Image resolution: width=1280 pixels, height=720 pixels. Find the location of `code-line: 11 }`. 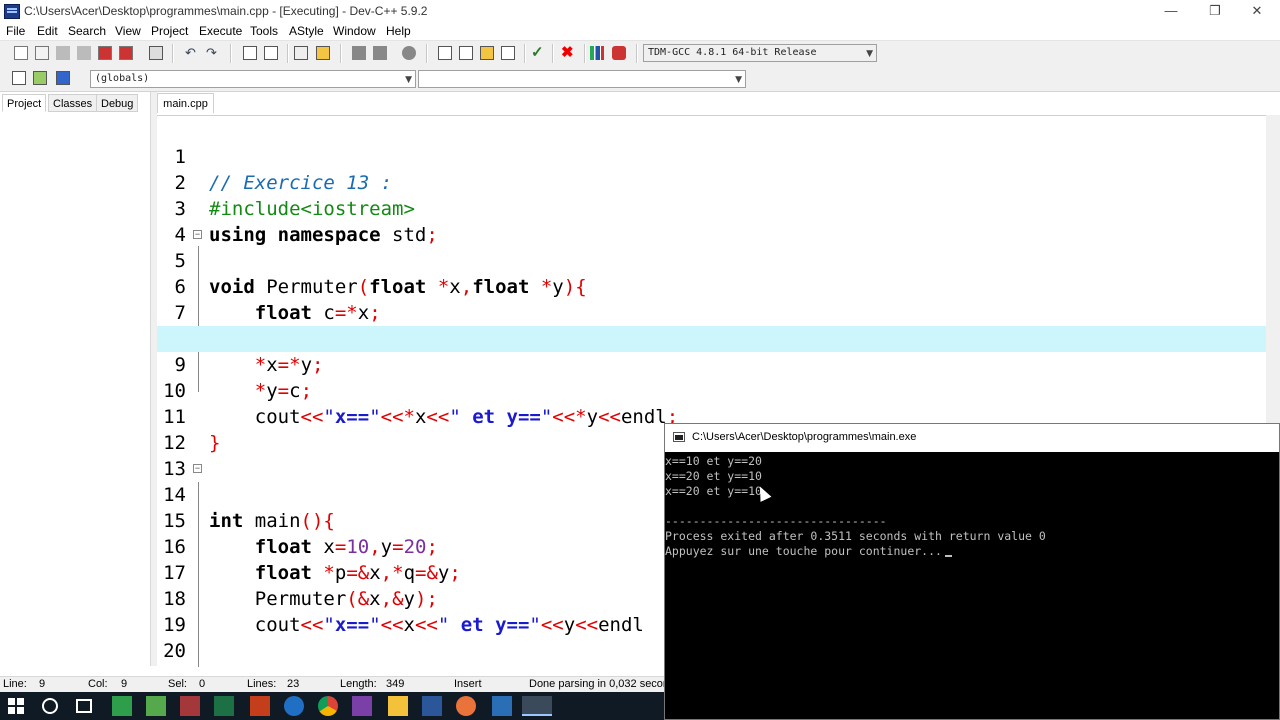

code-line: 11 } is located at coordinates (711, 416).